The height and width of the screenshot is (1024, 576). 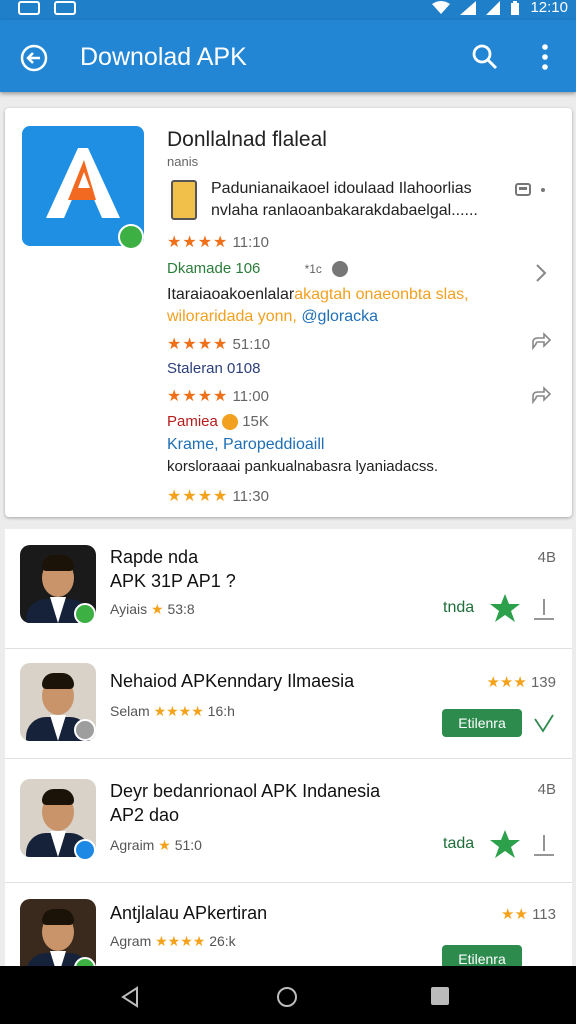 I want to click on notification-icon, so click(x=29, y=8).